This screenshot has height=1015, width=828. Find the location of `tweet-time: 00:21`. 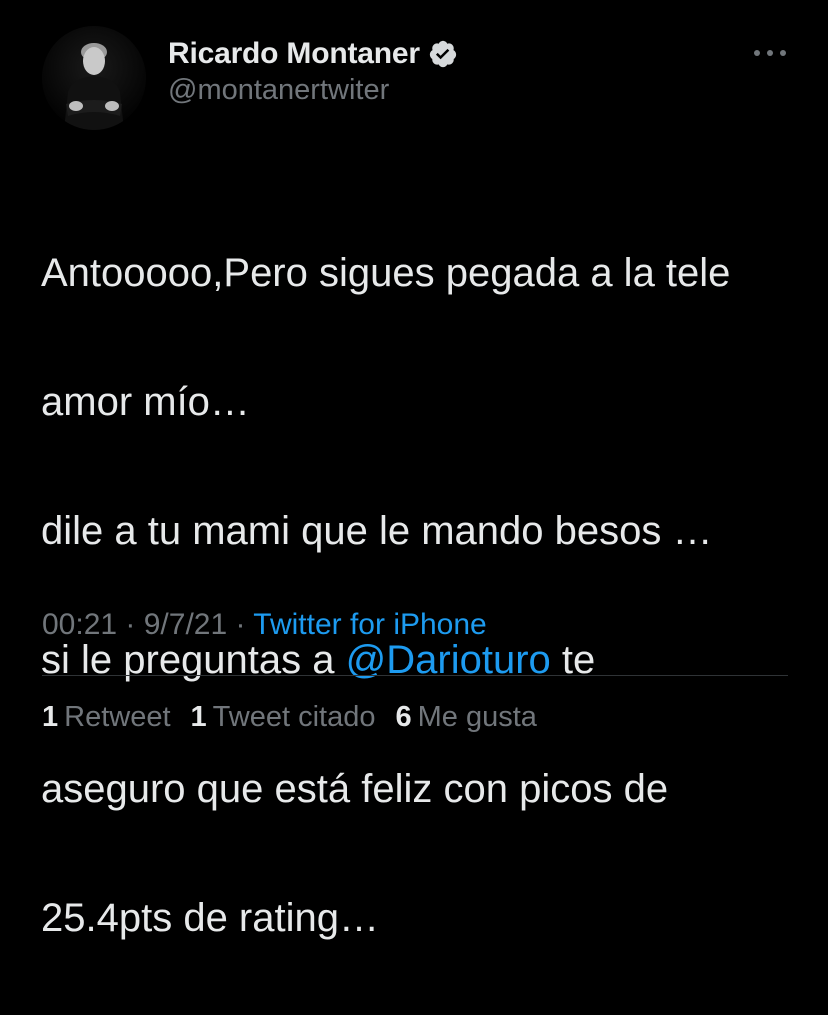

tweet-time: 00:21 is located at coordinates (79, 624).